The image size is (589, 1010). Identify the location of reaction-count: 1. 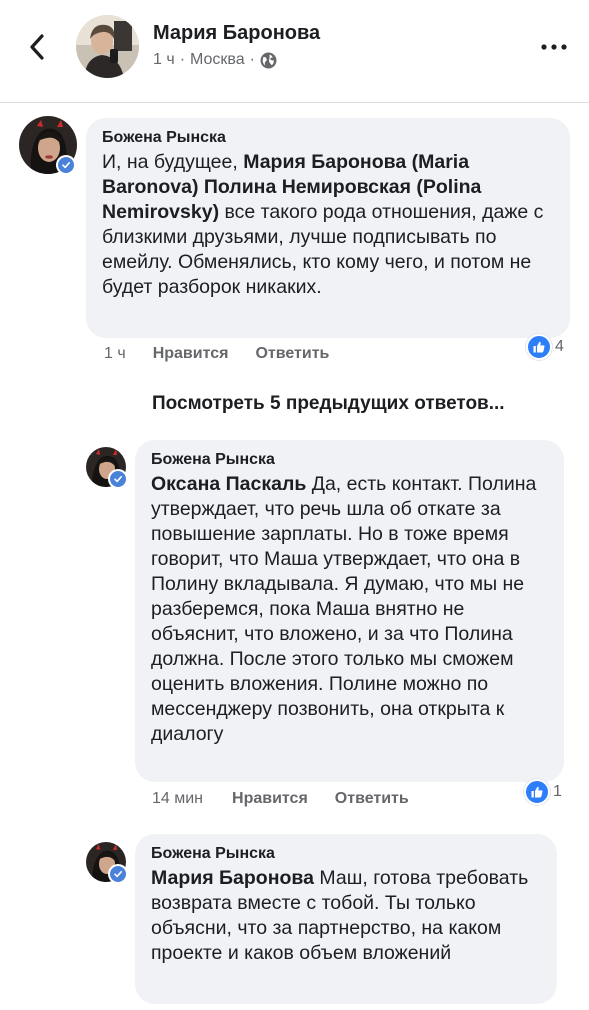
(557, 791).